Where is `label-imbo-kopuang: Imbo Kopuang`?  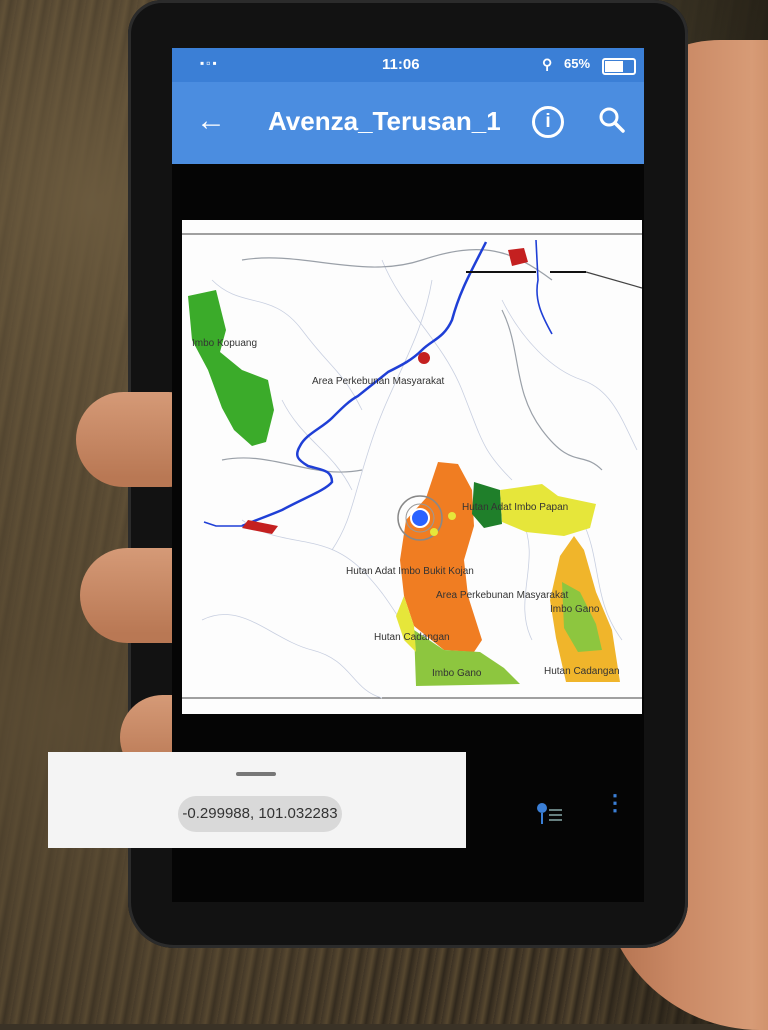 label-imbo-kopuang: Imbo Kopuang is located at coordinates (224, 343).